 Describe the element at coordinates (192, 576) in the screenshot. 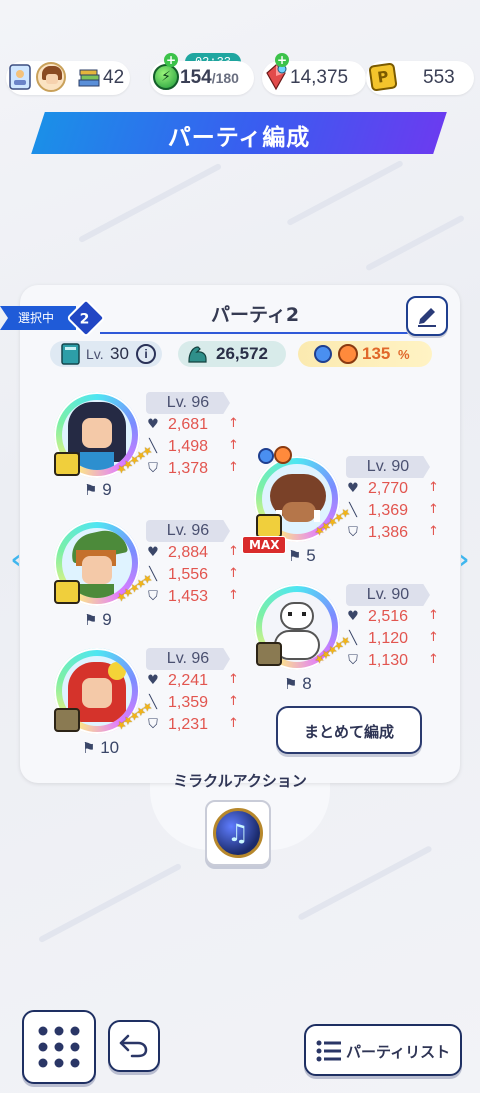

I see `atk-stat: ╲ 1,556 ↑` at that location.